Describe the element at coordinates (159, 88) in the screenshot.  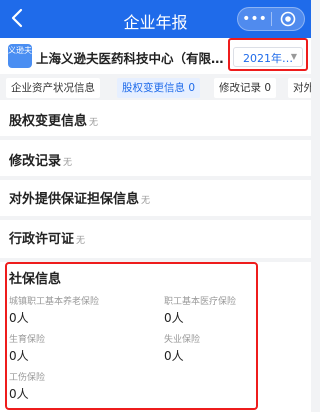
I see `tab-equity-change: 股权变更信息 0` at that location.